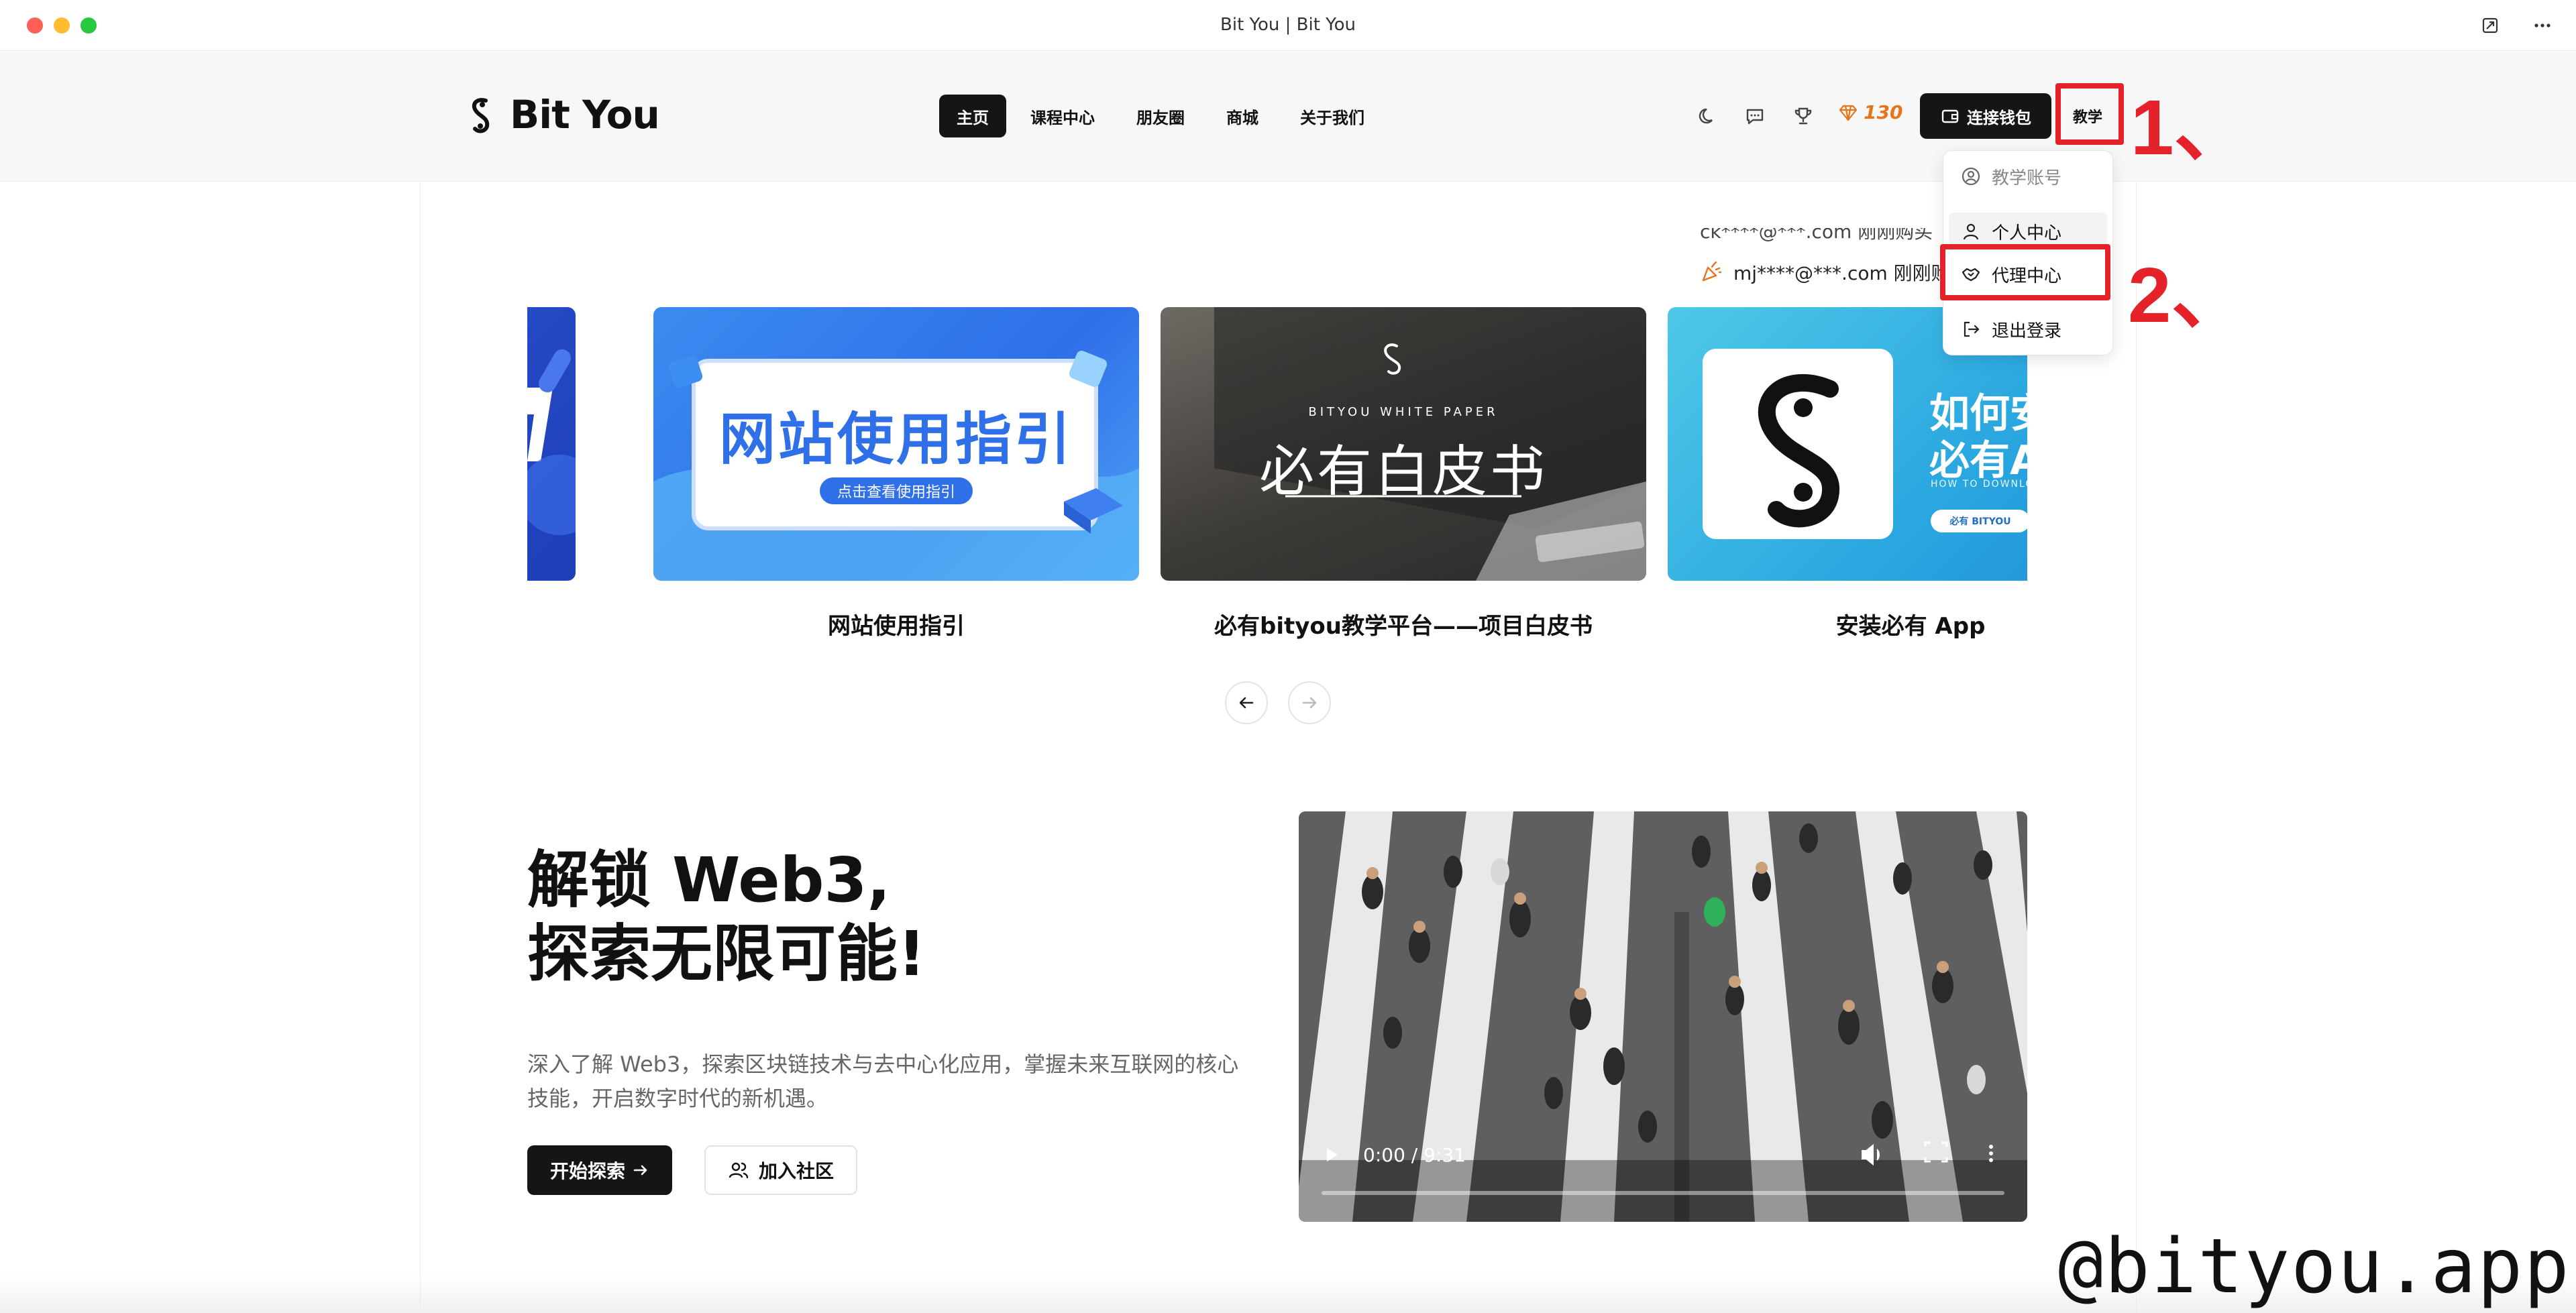 The width and height of the screenshot is (2576, 1313). I want to click on points-value: 130, so click(1883, 112).